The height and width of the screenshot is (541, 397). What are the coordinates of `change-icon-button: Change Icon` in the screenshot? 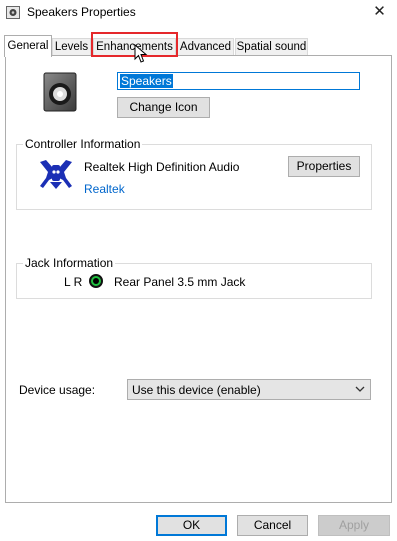 It's located at (163, 107).